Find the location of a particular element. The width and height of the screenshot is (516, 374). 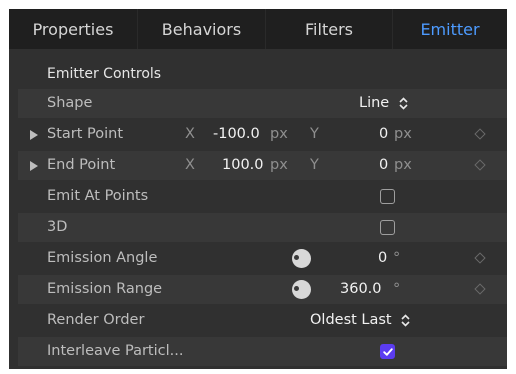

tab-filters: Filters is located at coordinates (329, 29).